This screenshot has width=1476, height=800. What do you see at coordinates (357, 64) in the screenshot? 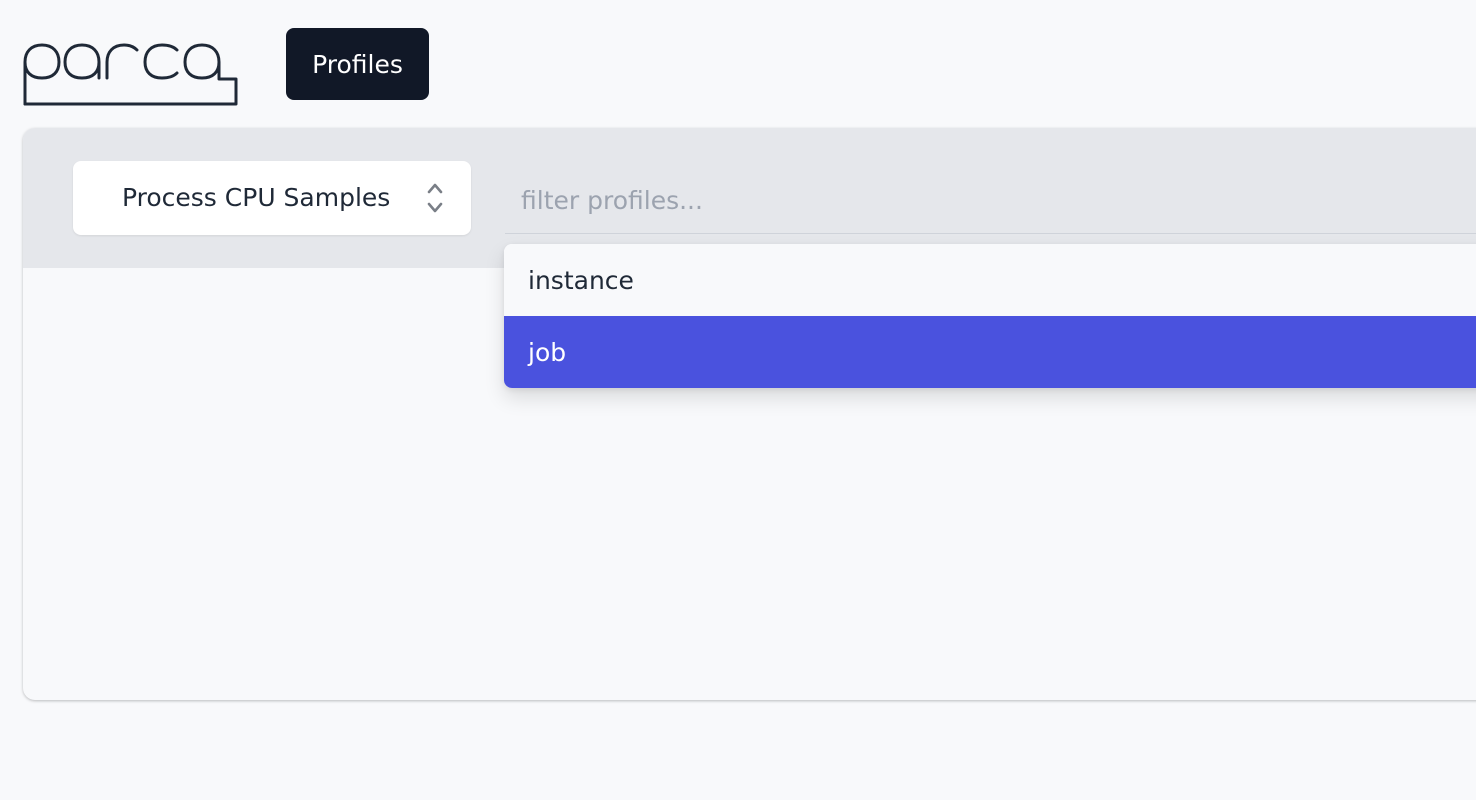
I see `profiles-button: Profiles` at bounding box center [357, 64].